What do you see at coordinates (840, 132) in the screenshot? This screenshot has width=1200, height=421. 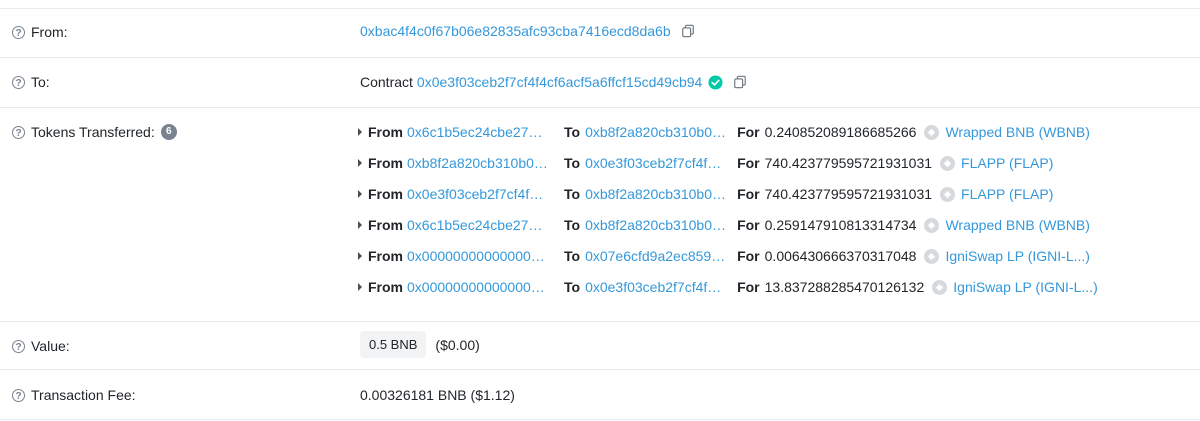 I see `transfer-amount: 0.240852089186685266` at bounding box center [840, 132].